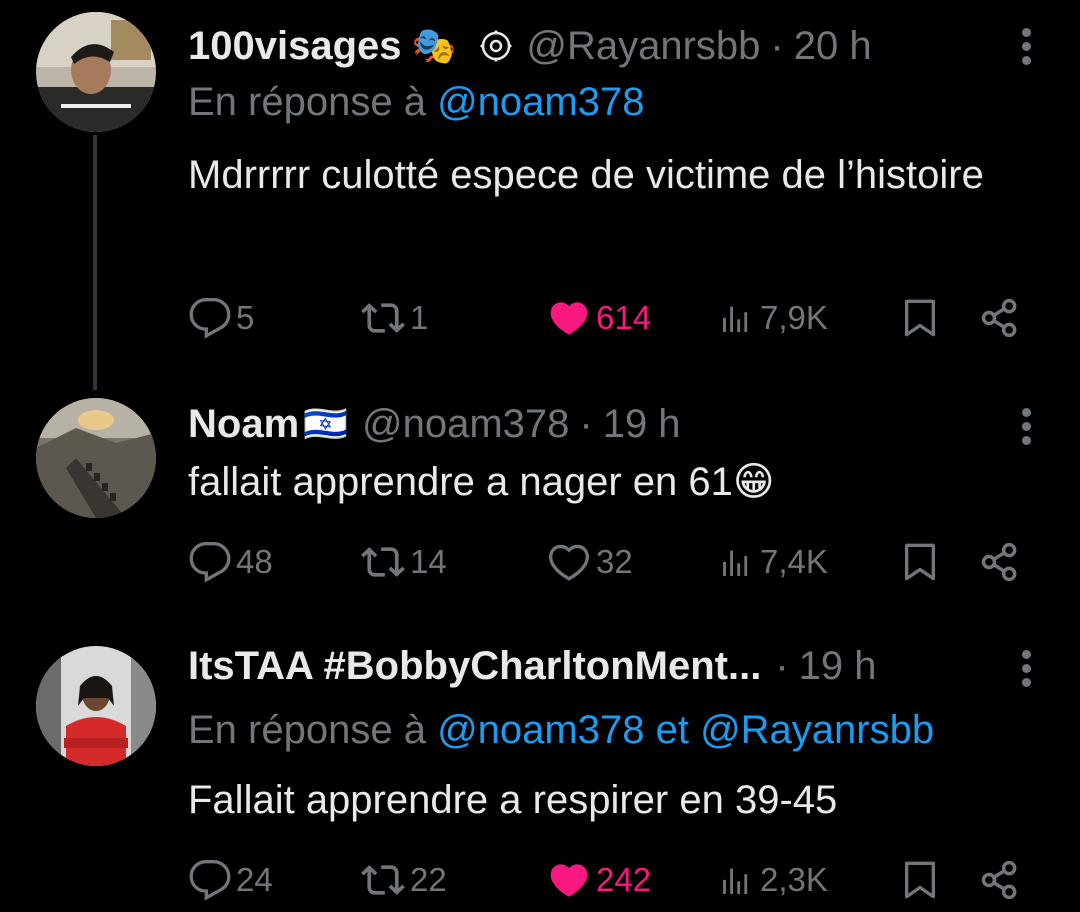  What do you see at coordinates (643, 46) in the screenshot?
I see `user-handle: @Rayanrsbb` at bounding box center [643, 46].